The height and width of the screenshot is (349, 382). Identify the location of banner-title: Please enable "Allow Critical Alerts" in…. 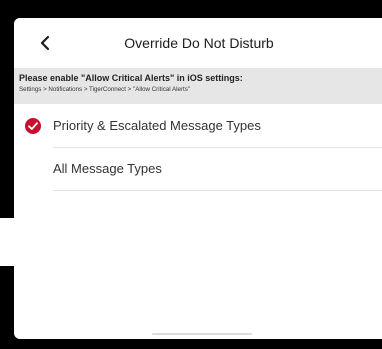
(131, 78).